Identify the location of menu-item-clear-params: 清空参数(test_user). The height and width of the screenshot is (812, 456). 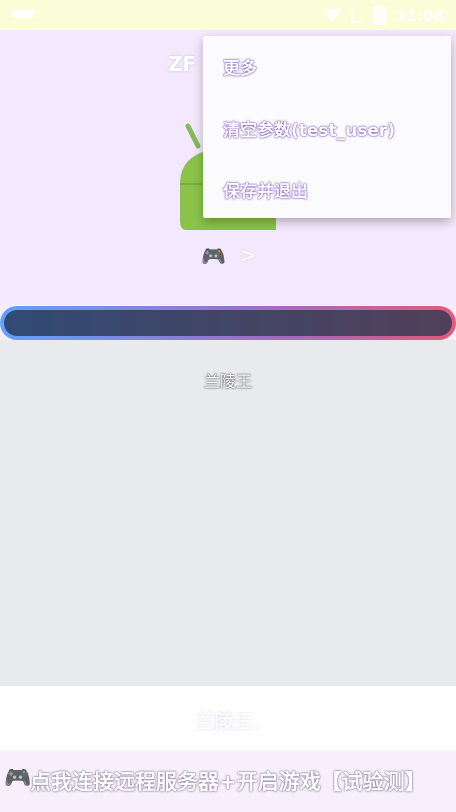
(309, 128).